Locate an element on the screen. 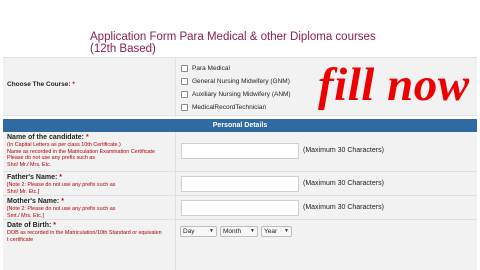 The width and height of the screenshot is (480, 270). field-note: Smt./ Mrs. Etc.] is located at coordinates (25, 215).